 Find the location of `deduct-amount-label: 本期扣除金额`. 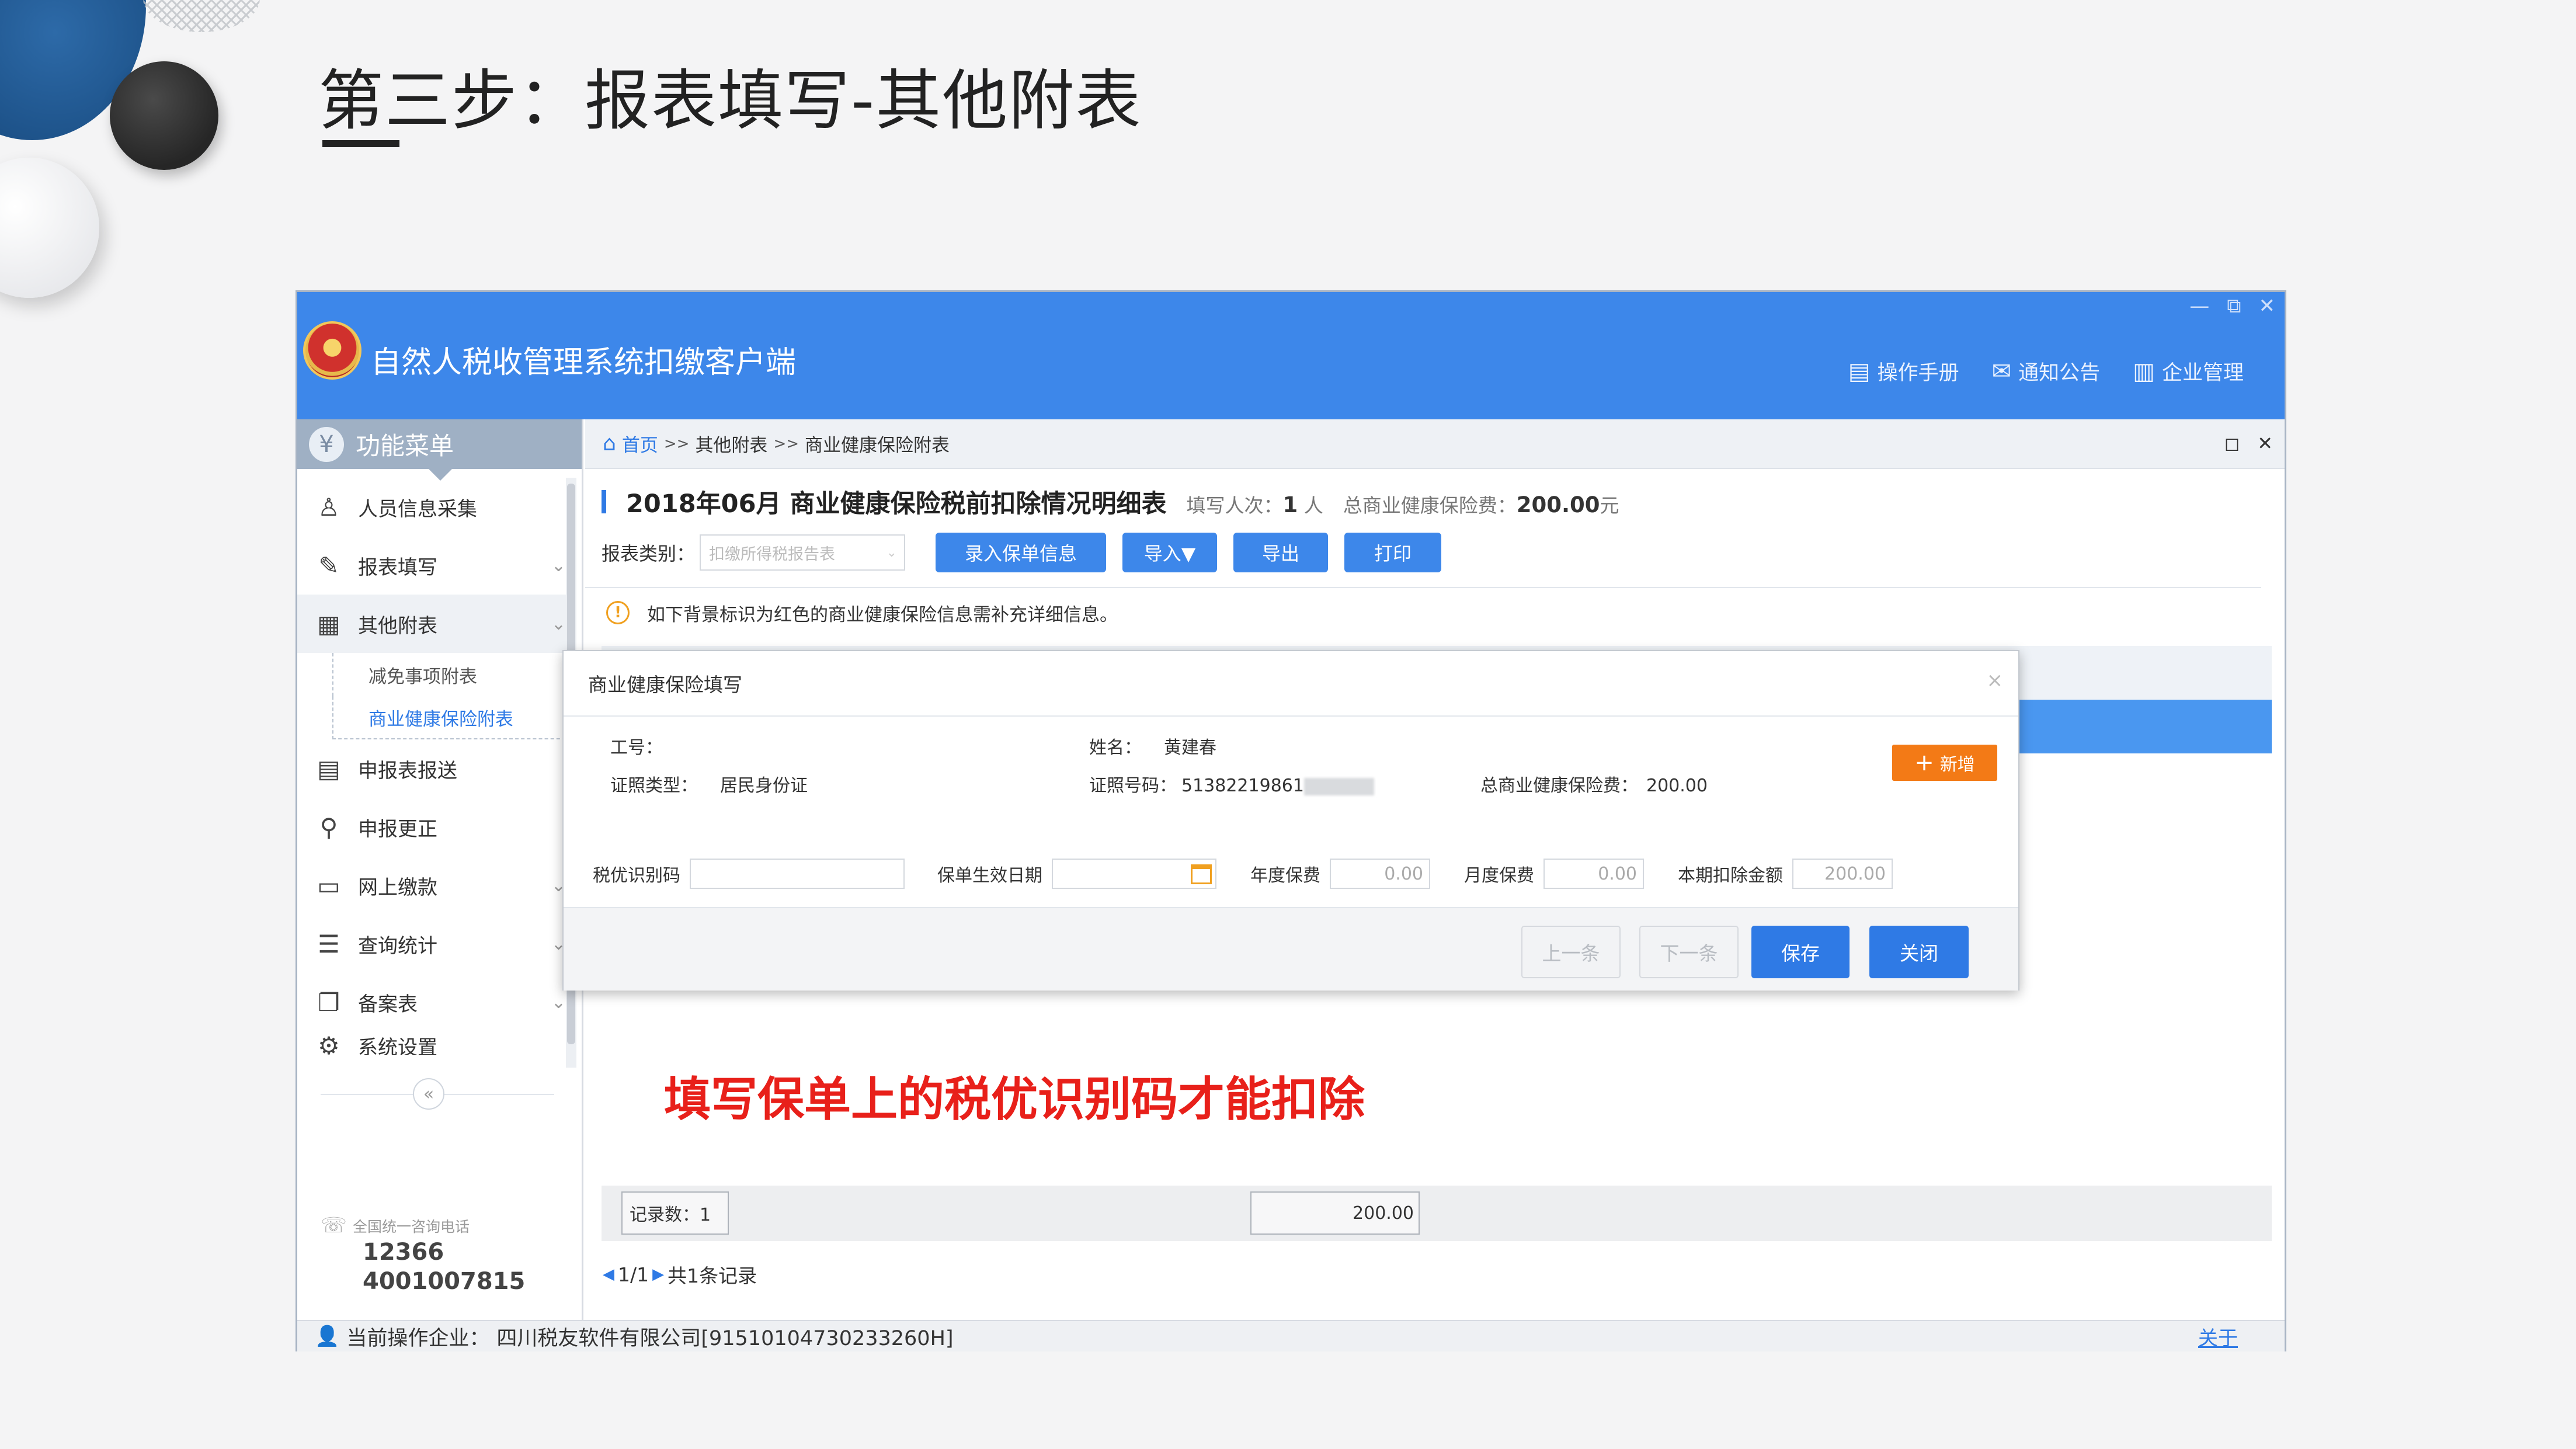

deduct-amount-label: 本期扣除金额 is located at coordinates (1731, 876).